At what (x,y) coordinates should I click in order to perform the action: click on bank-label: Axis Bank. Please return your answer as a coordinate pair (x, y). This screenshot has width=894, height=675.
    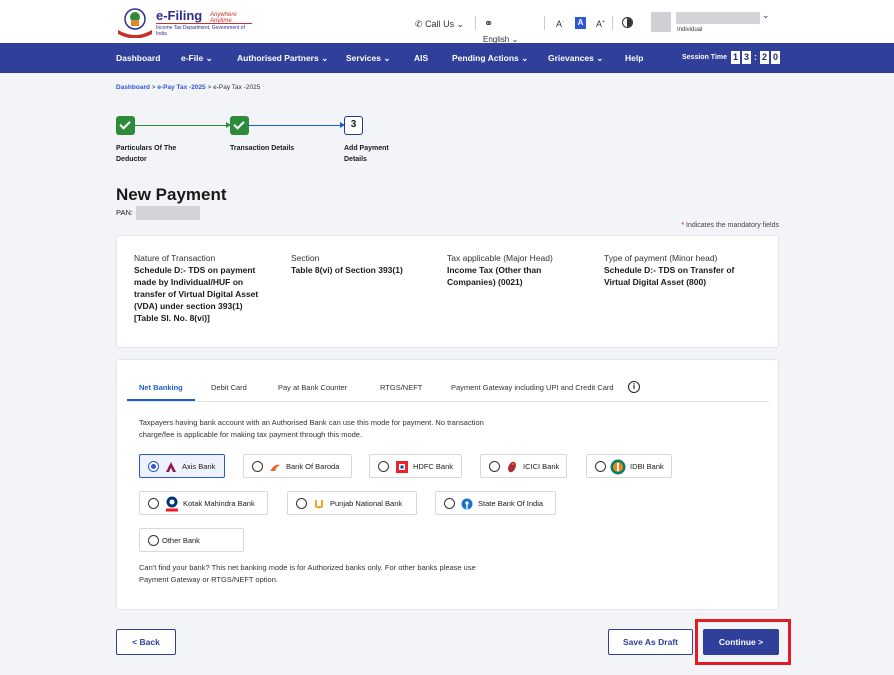
    Looking at the image, I should click on (199, 466).